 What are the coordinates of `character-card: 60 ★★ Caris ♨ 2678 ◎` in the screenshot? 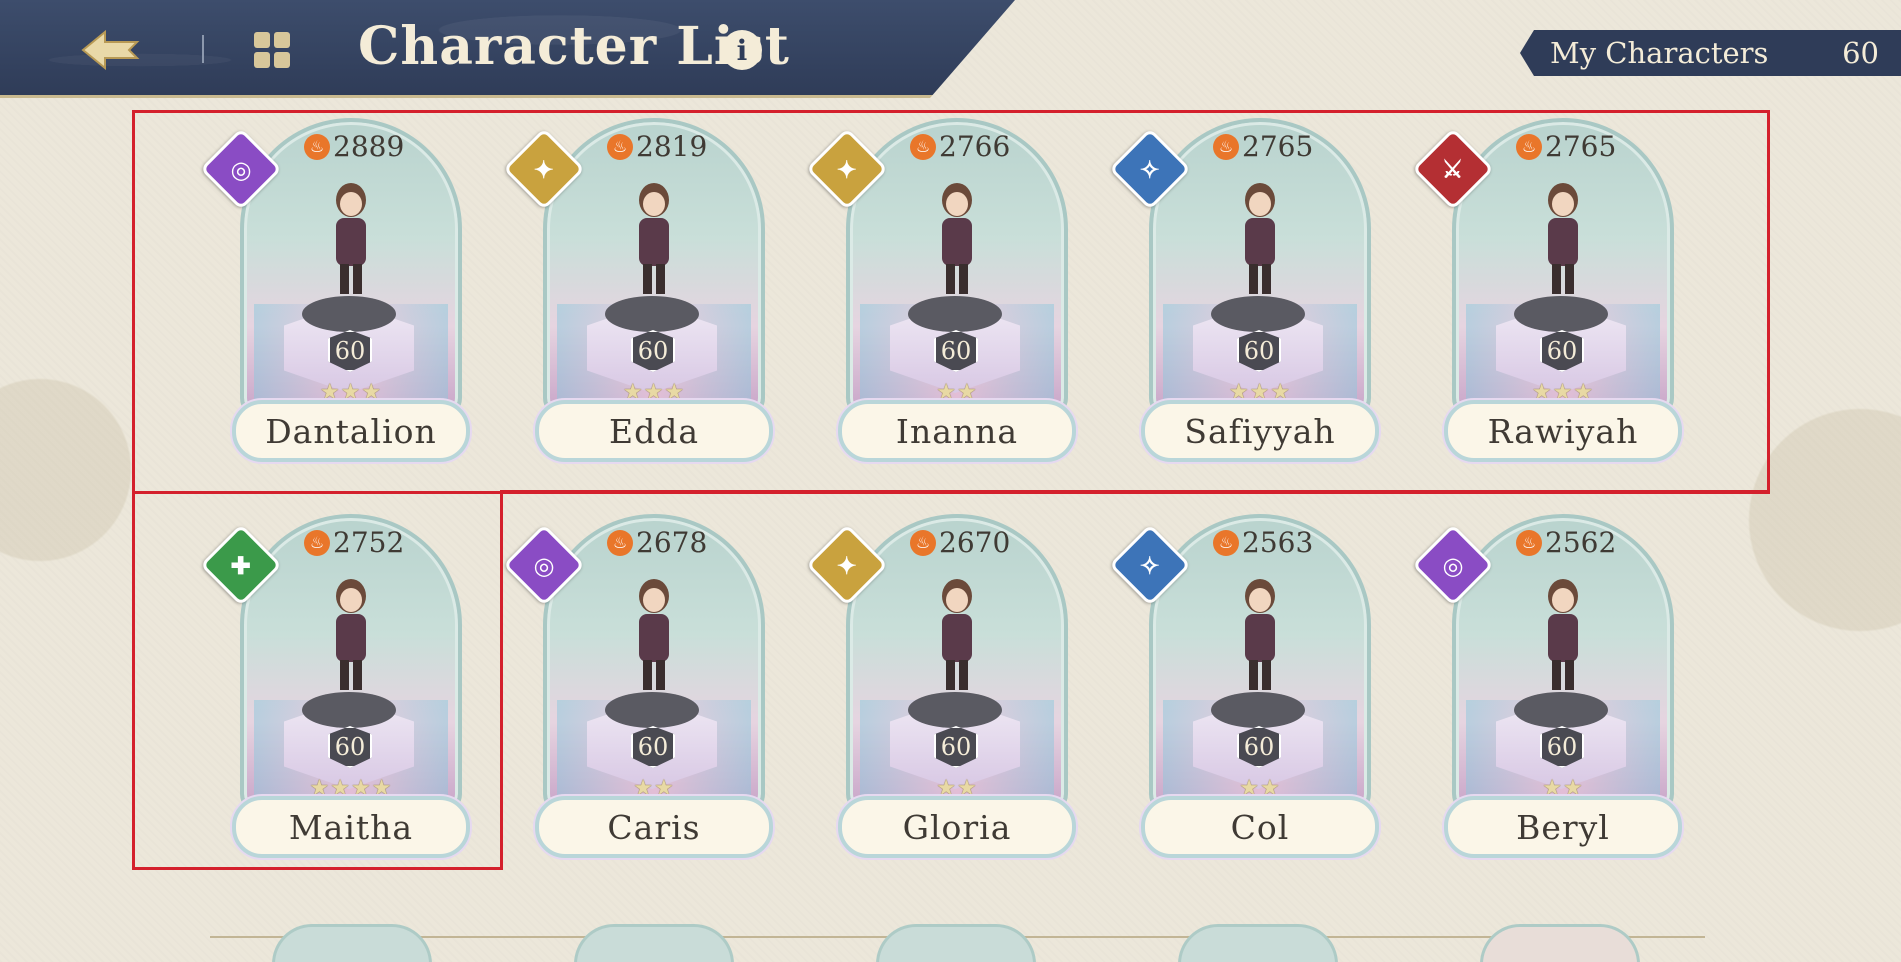 It's located at (637, 686).